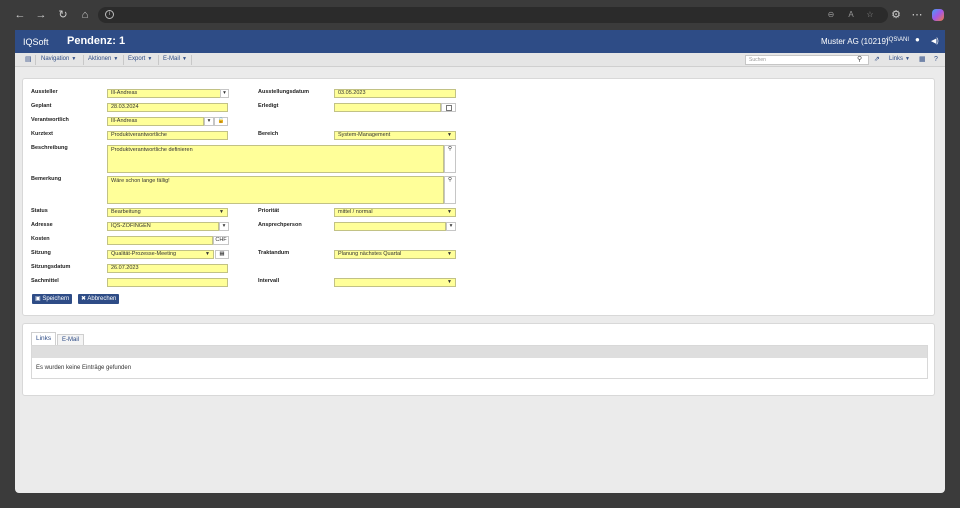 The width and height of the screenshot is (960, 508). Describe the element at coordinates (390, 226) in the screenshot. I see `ansprechperson-select` at that location.